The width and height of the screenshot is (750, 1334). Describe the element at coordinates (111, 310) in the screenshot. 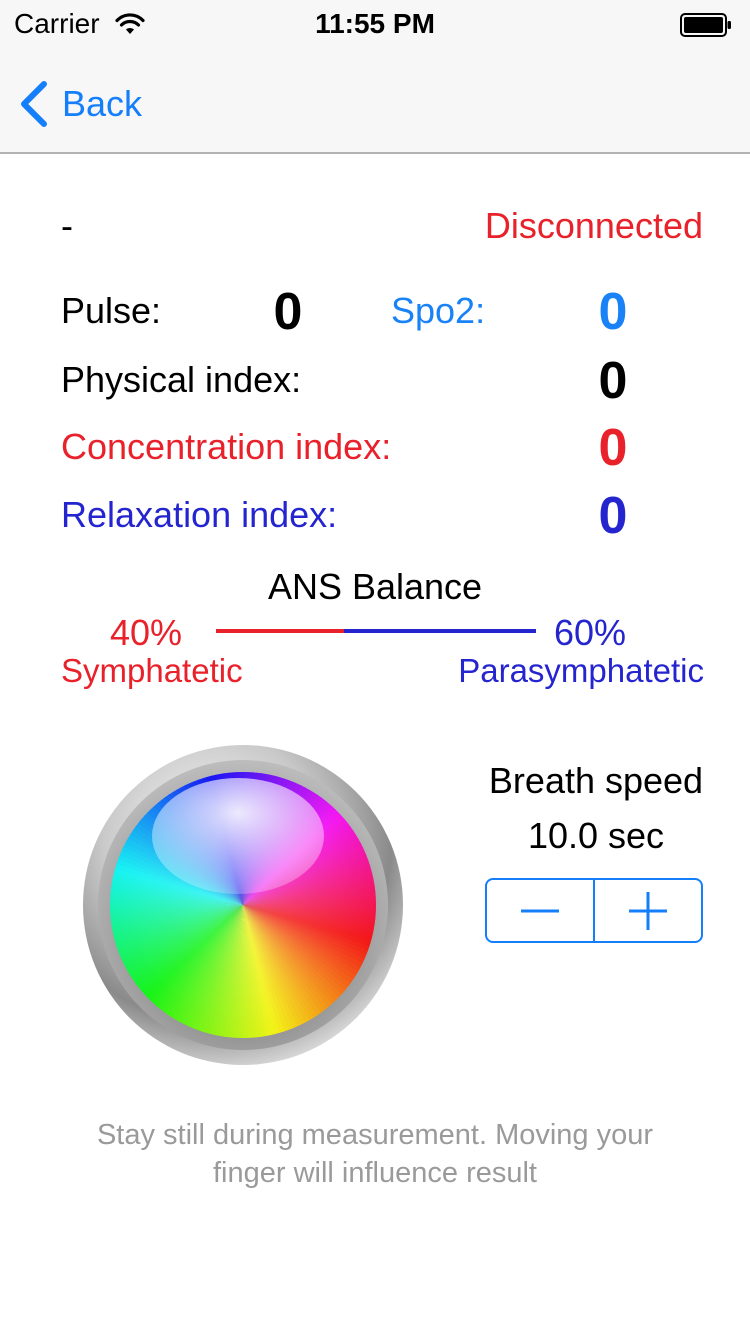

I see `pulse-label: Pulse:` at that location.